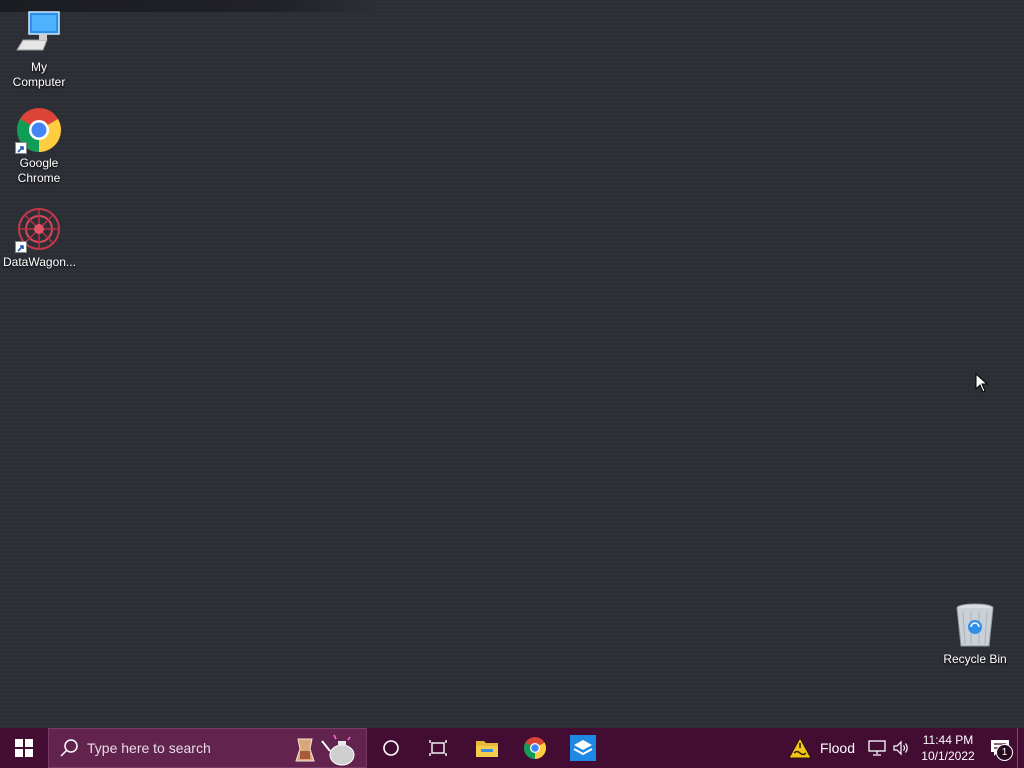  I want to click on desktop-icon-recycle-bin: Recycle Bin, so click(975, 634).